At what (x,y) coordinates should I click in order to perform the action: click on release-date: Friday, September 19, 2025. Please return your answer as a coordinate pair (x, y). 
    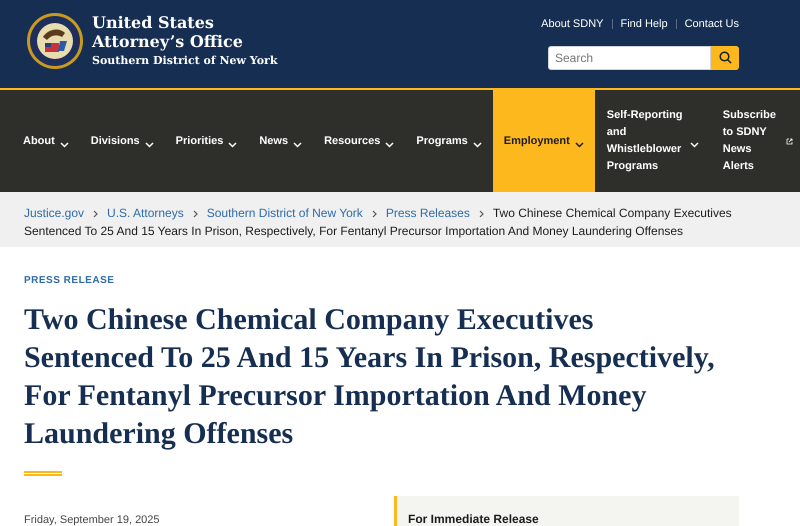
    Looking at the image, I should click on (92, 519).